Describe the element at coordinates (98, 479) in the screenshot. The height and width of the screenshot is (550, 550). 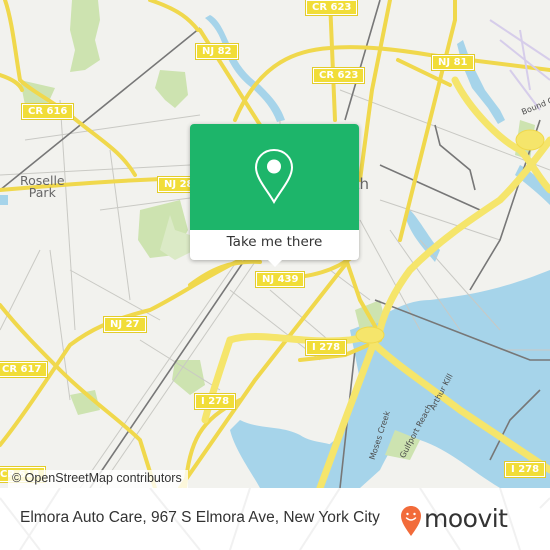
I see `osm-attribution: © OpenStreetMap contributors` at that location.